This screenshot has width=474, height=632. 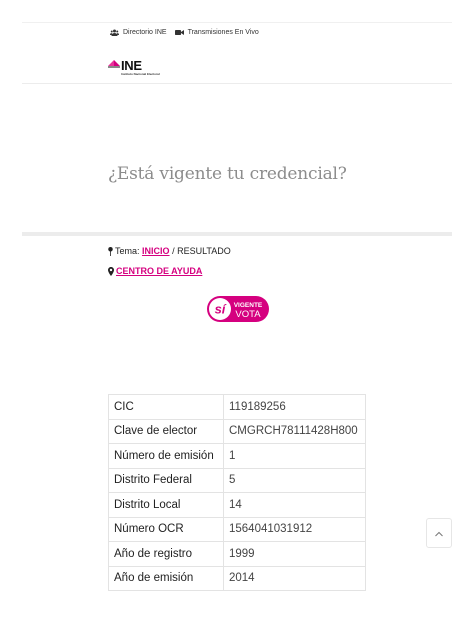 I want to click on vigente-badge: sí VIGENTE VOTA, so click(x=238, y=309).